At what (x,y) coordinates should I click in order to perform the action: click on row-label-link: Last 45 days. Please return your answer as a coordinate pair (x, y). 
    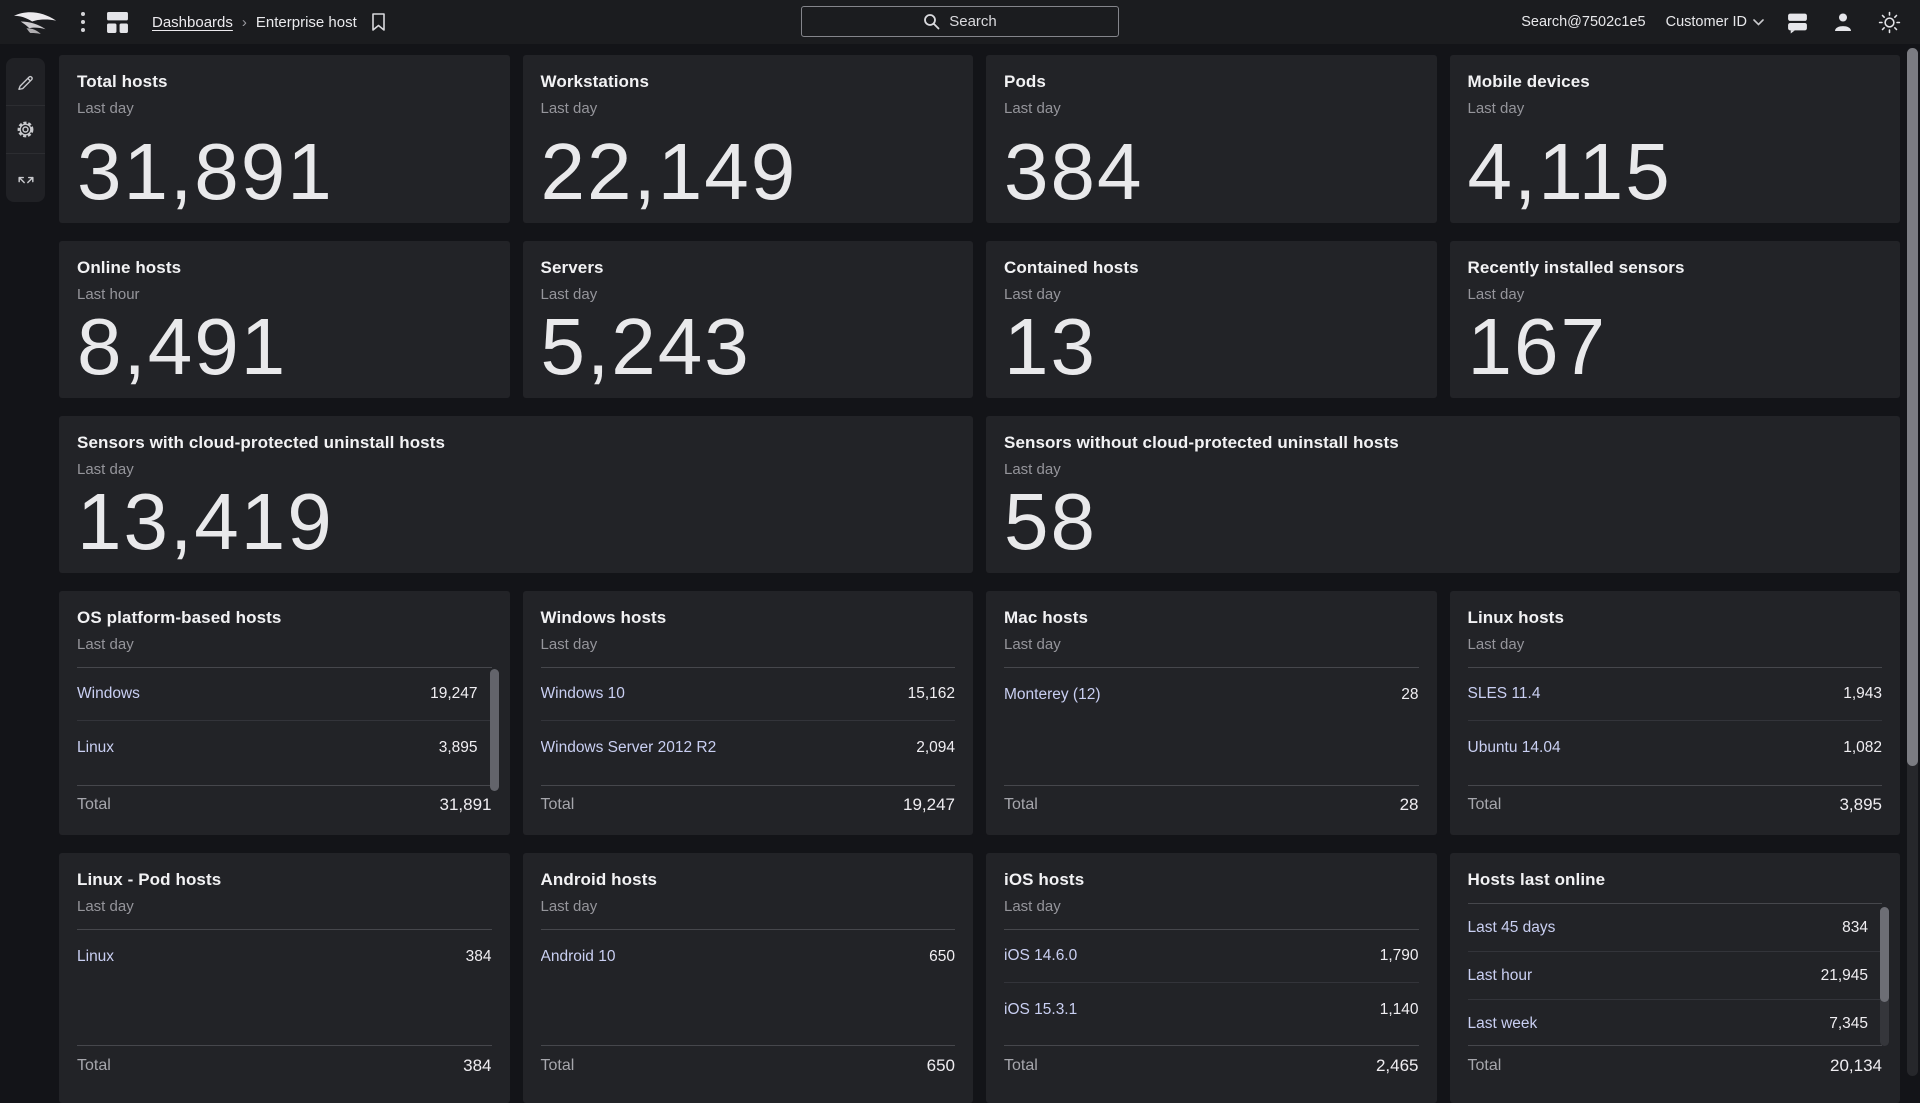
    Looking at the image, I should click on (1512, 928).